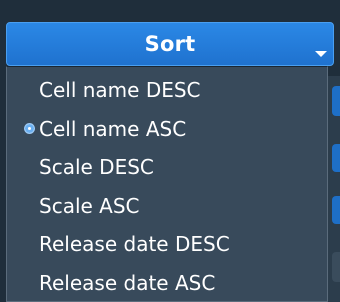 Image resolution: width=340 pixels, height=302 pixels. What do you see at coordinates (29, 128) in the screenshot?
I see `radio-dot-icon` at bounding box center [29, 128].